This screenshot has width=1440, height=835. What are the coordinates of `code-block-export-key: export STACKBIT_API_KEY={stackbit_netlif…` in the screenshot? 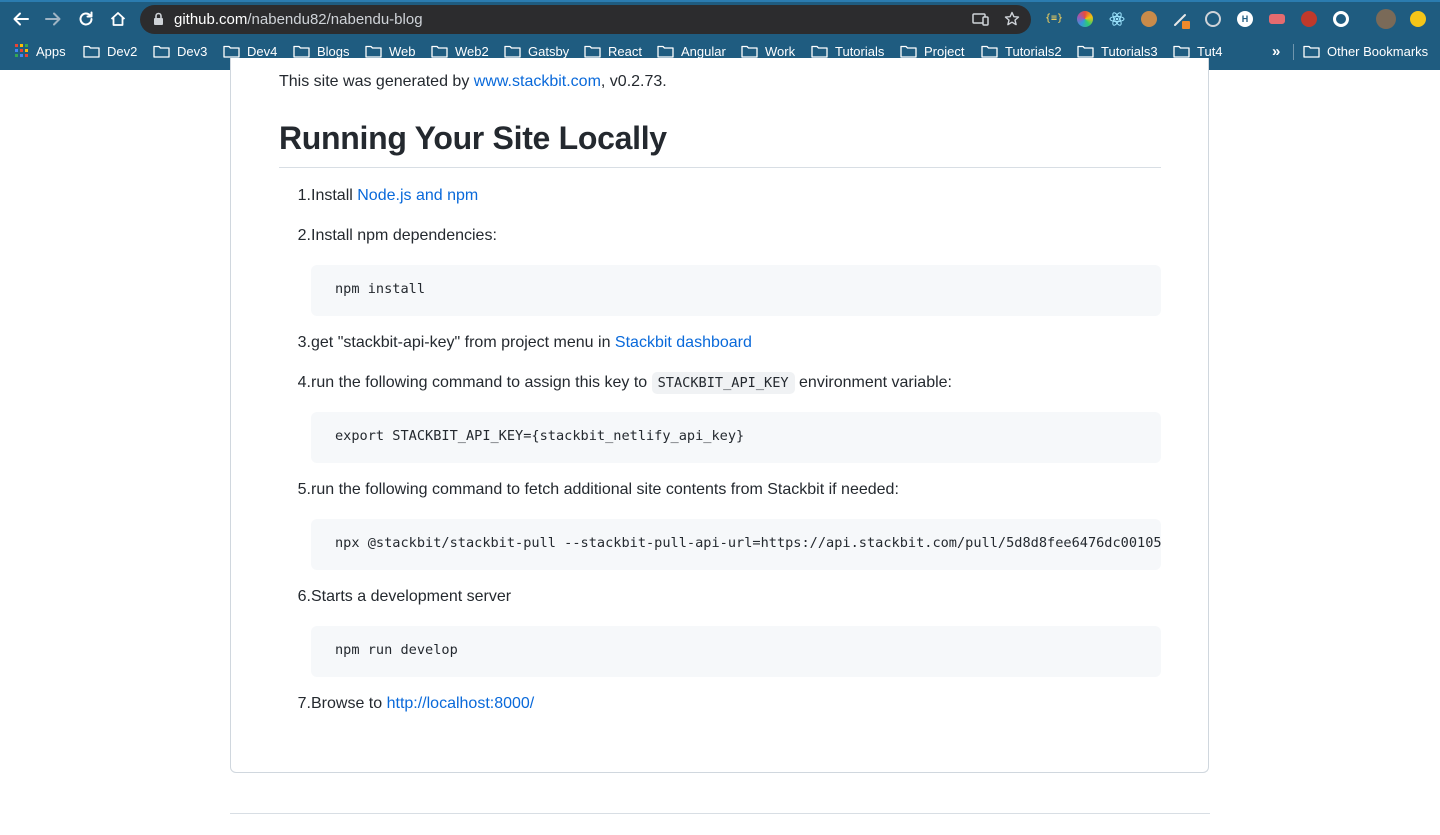 It's located at (736, 437).